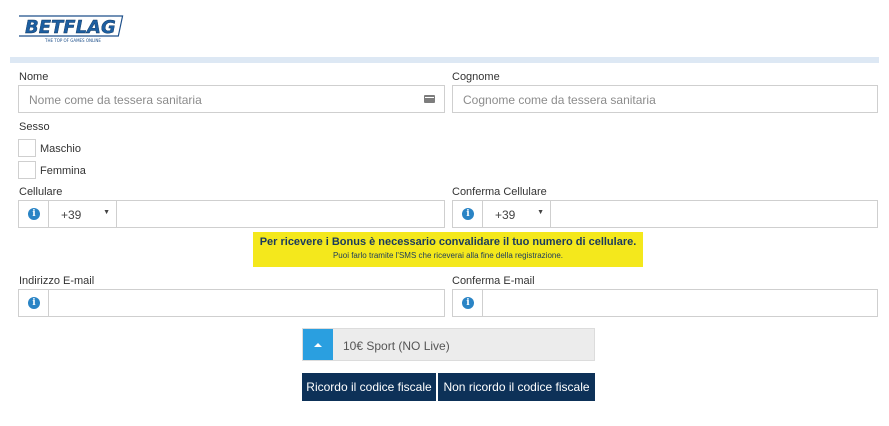  I want to click on email-label: Indirizzo E-mail, so click(57, 281).